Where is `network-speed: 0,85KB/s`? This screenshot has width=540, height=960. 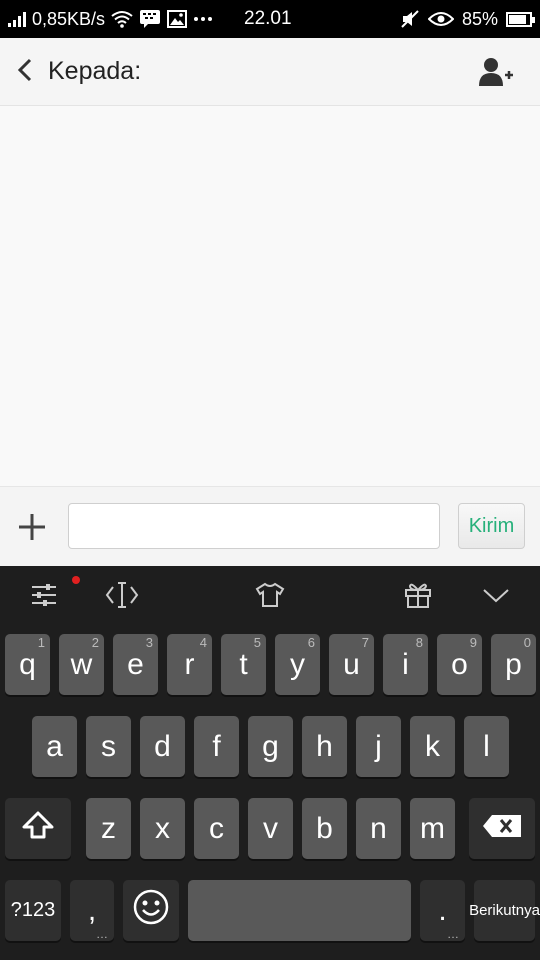 network-speed: 0,85KB/s is located at coordinates (69, 18).